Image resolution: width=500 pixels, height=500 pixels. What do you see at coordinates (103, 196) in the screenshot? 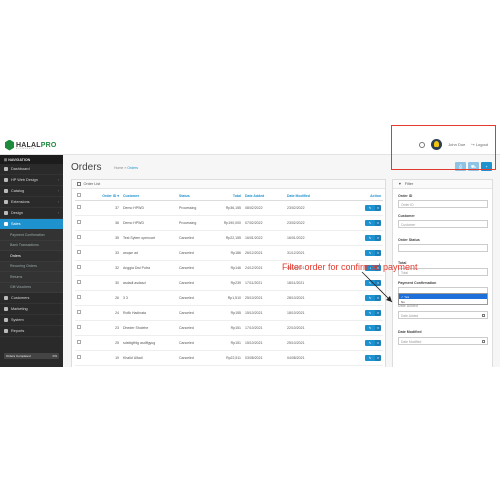
I see `col-order-id: Order ID ▾` at bounding box center [103, 196].